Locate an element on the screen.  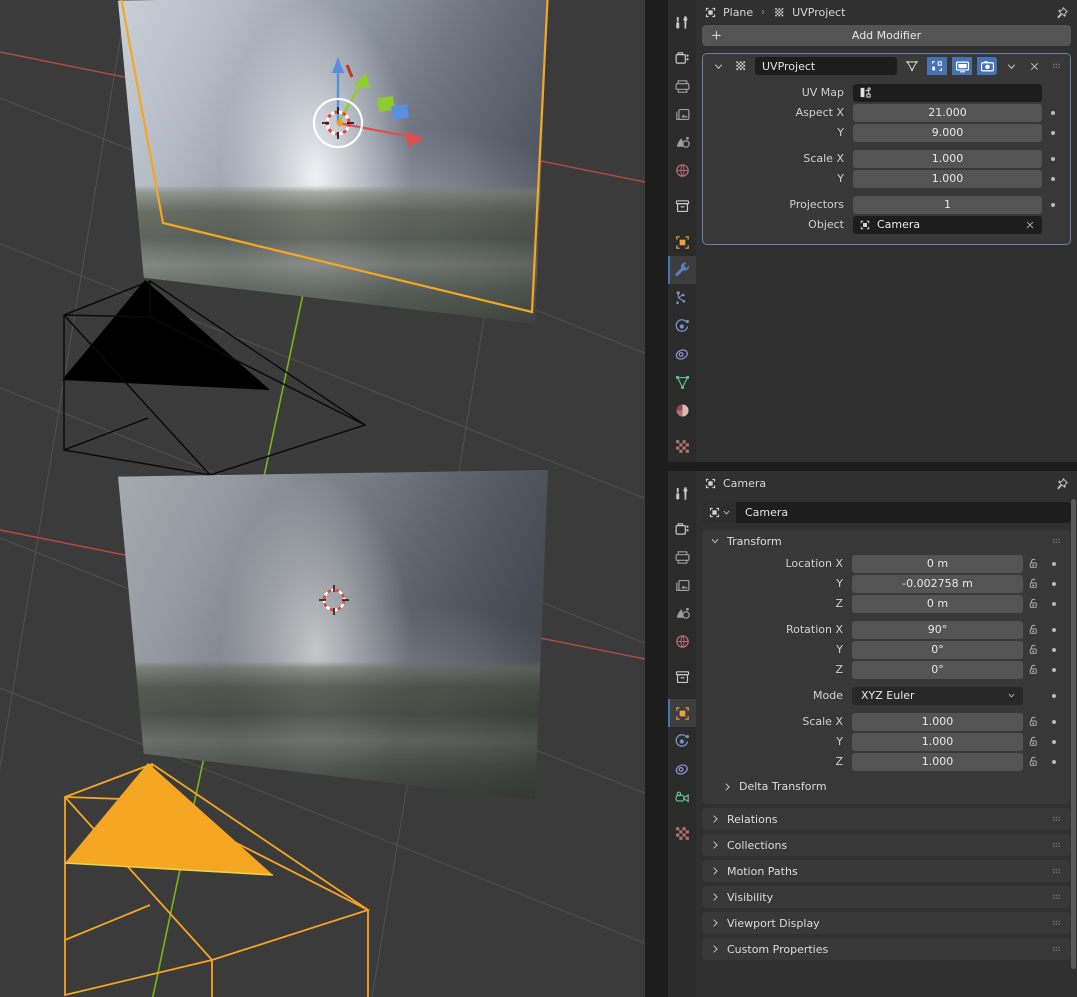
location-z-field: 0 m is located at coordinates (937, 603).